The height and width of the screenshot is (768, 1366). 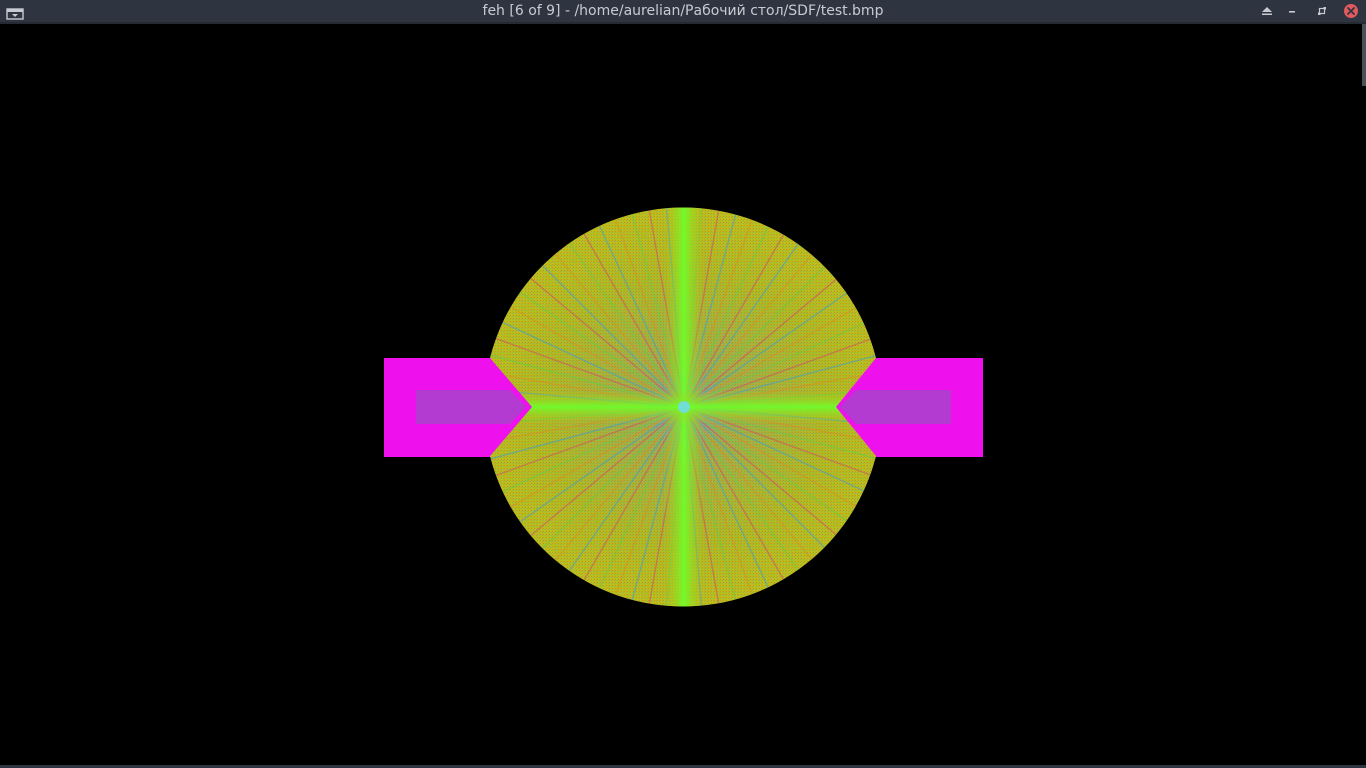 I want to click on left-inner-fill, so click(x=490, y=407).